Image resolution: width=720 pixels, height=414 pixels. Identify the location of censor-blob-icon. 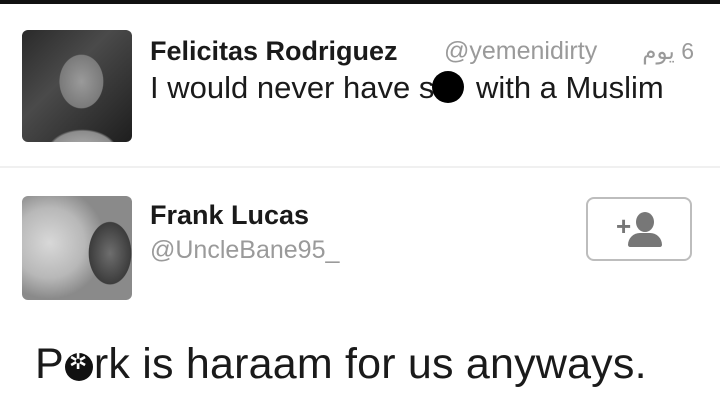
(78, 365).